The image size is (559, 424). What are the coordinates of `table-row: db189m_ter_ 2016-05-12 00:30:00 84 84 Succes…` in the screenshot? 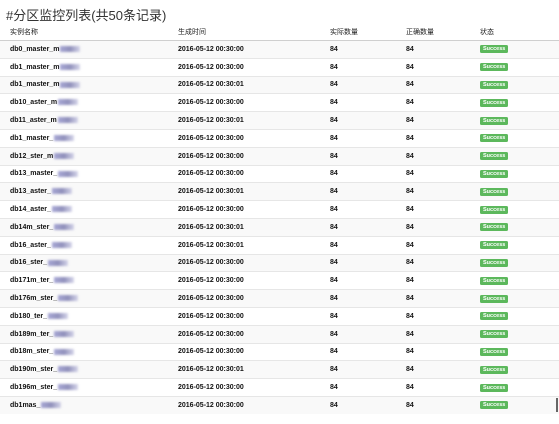 It's located at (279, 334).